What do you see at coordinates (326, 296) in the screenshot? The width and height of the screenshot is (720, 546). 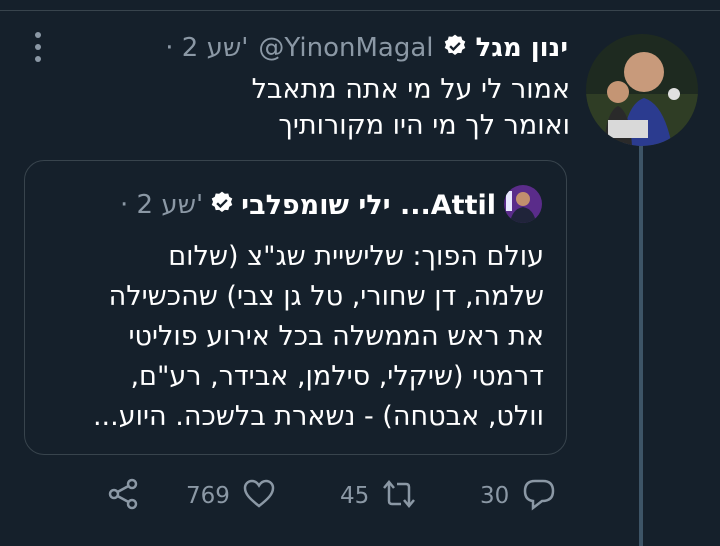 I see `quote-line: שלמה, דן שחורי, טל גן צבי) שהכשילה` at bounding box center [326, 296].